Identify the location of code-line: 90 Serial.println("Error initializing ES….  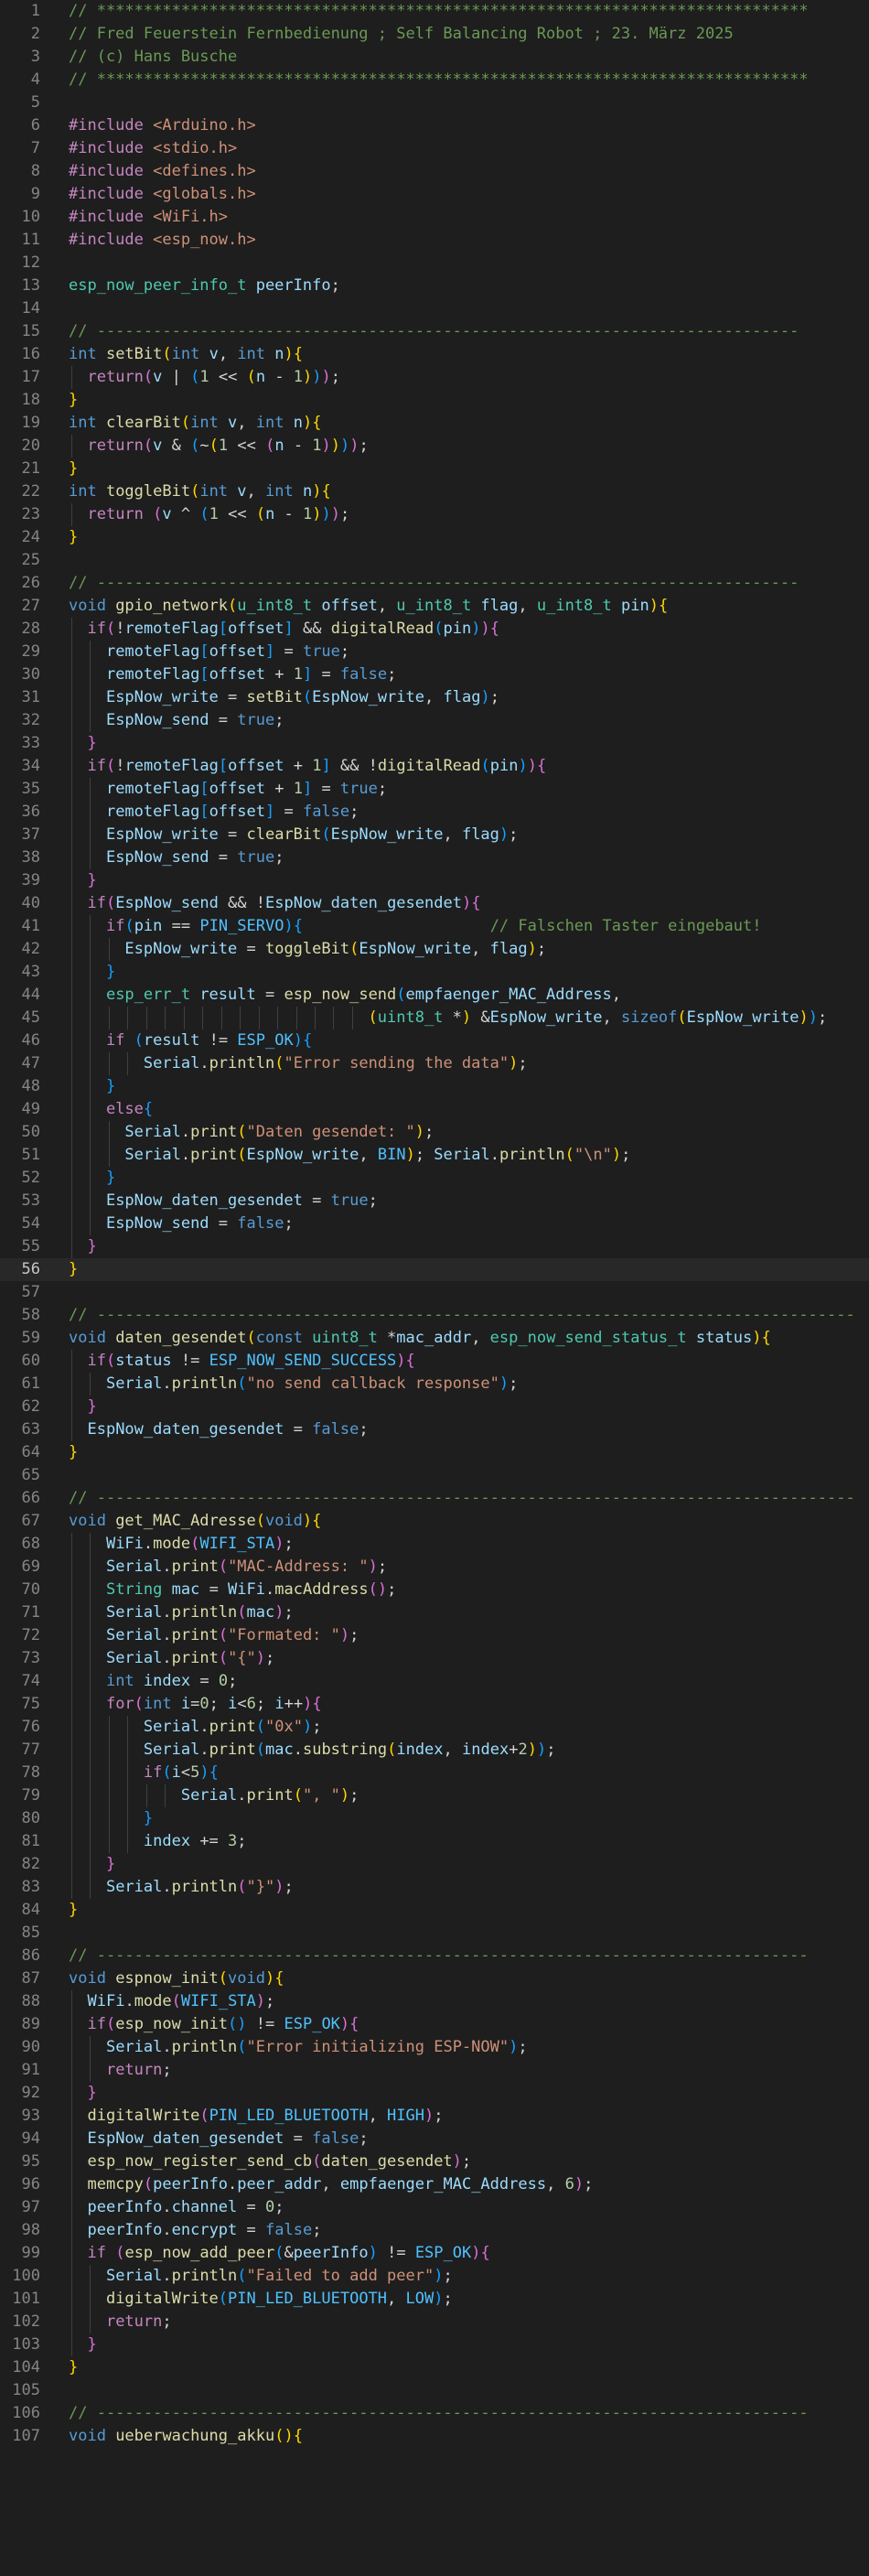
(434, 2047).